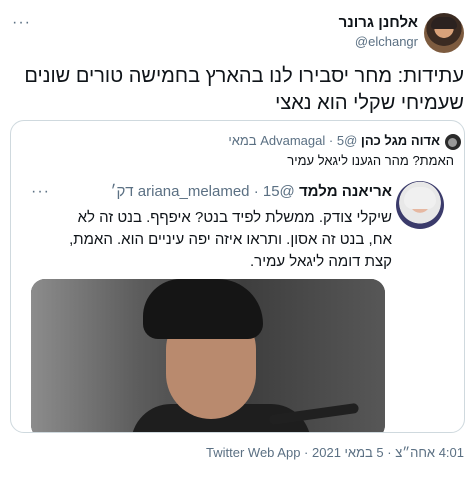  What do you see at coordinates (345, 191) in the screenshot?
I see `inner-author-name: אריאנה מלמד` at bounding box center [345, 191].